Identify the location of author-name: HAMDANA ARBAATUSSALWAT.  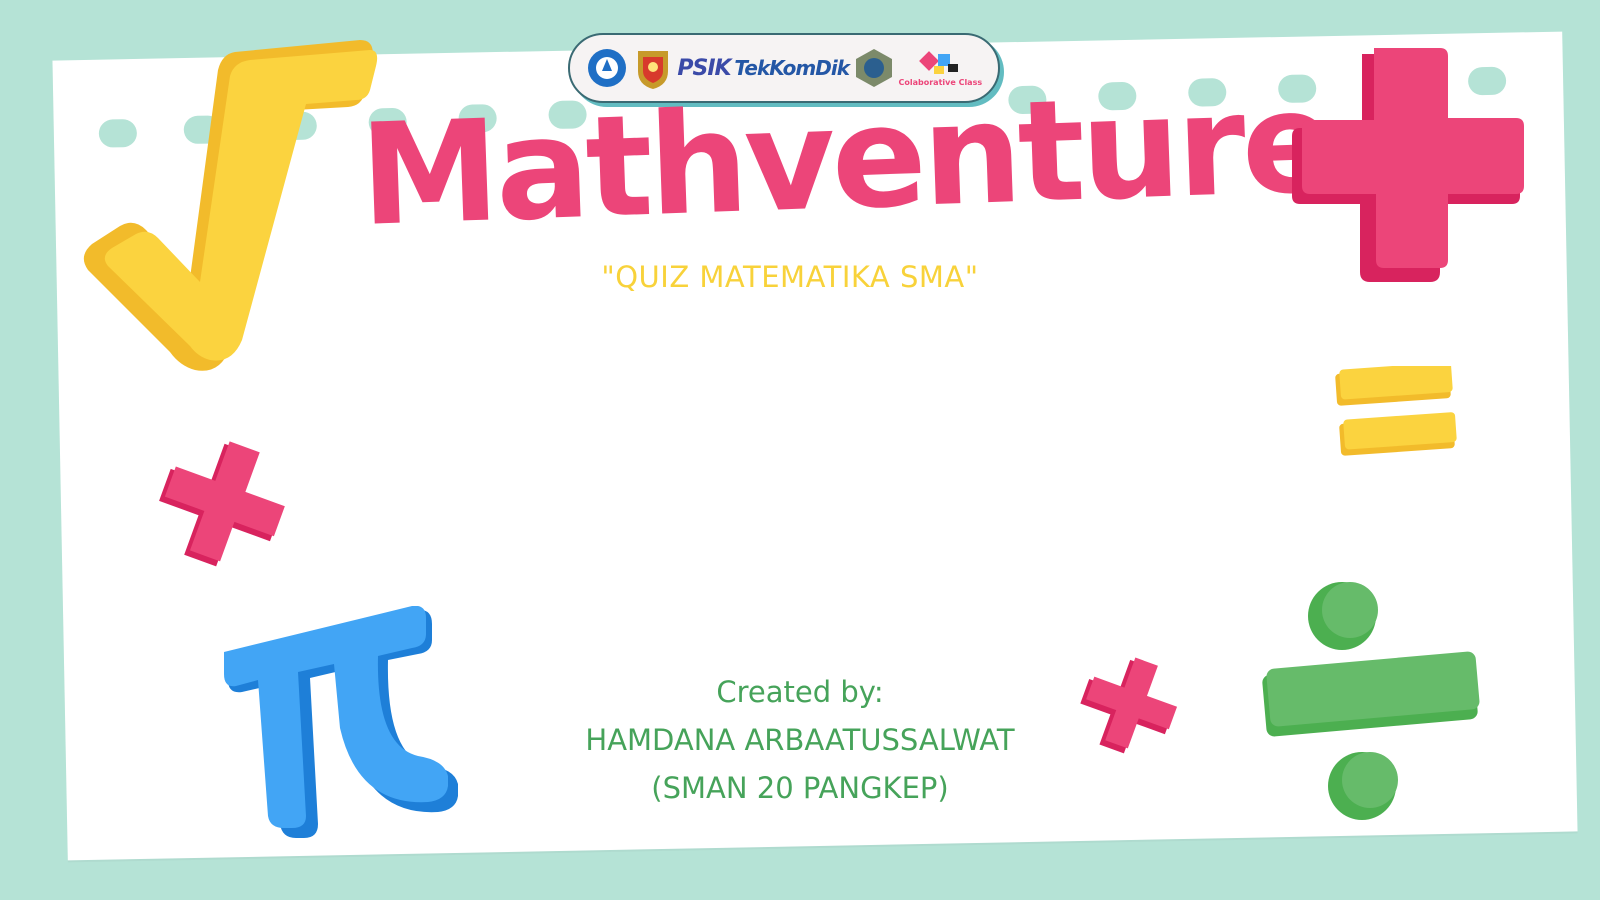
(800, 740).